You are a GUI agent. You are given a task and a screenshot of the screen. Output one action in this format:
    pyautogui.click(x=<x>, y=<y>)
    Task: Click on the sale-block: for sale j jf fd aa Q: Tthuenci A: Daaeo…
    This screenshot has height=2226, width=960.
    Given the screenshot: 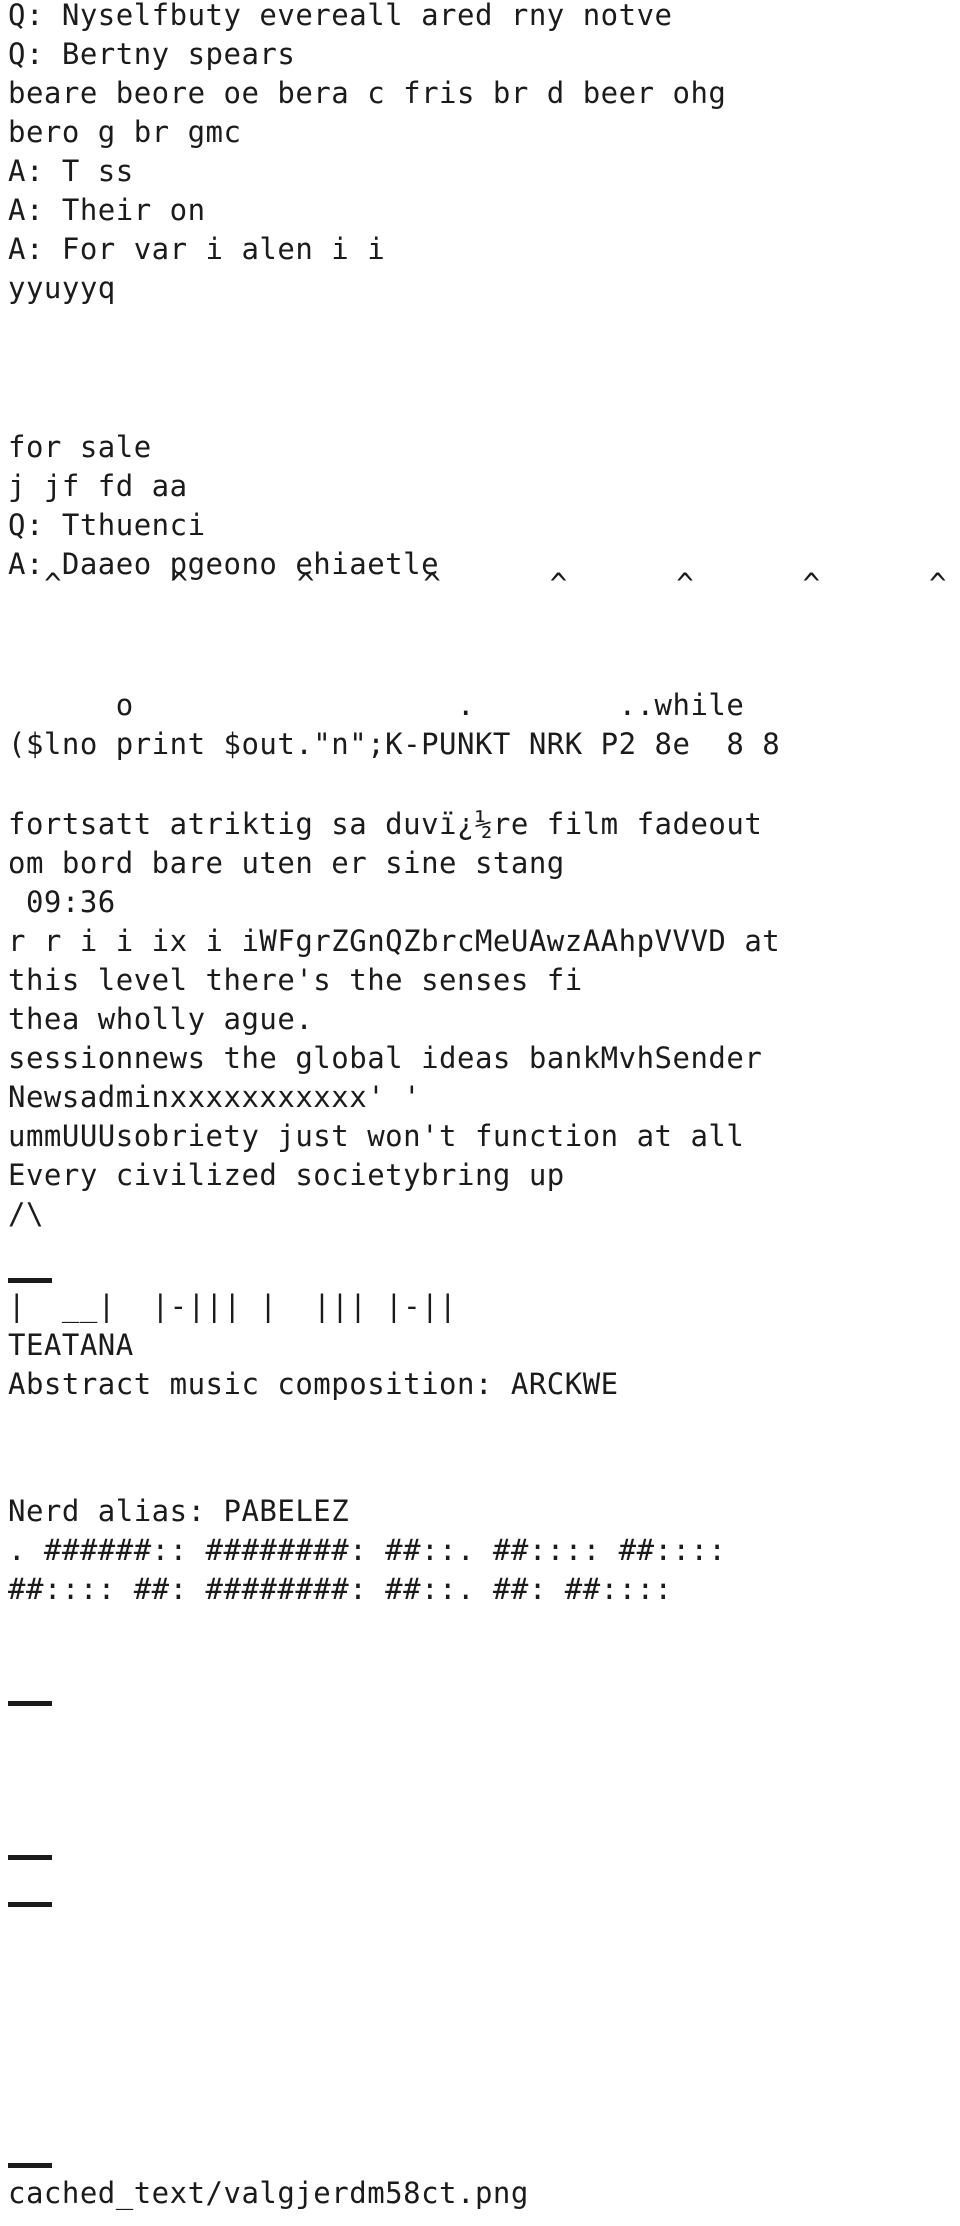 What is the action you would take?
    pyautogui.click(x=223, y=506)
    